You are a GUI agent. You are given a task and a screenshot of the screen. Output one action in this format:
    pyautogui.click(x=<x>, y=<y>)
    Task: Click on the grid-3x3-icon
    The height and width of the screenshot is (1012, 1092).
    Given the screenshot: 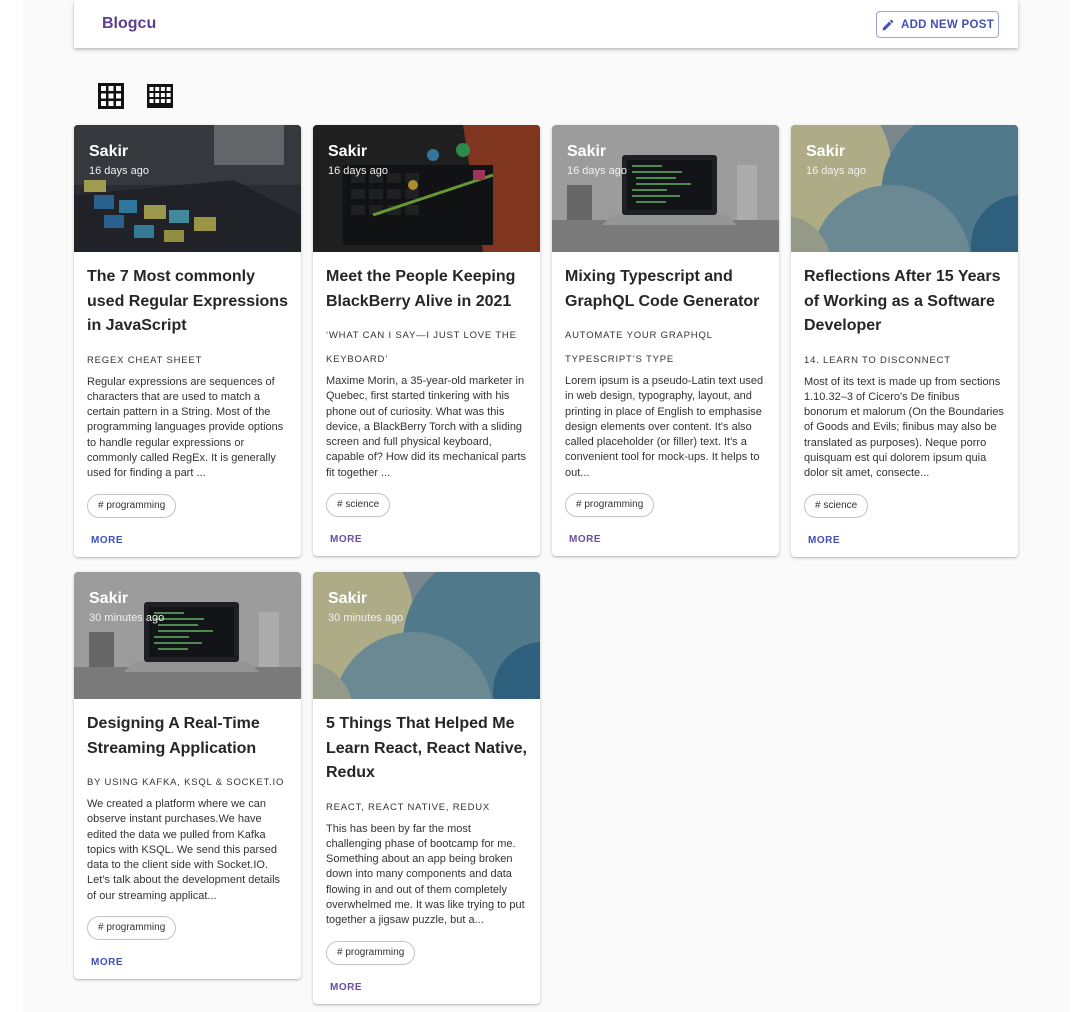 What is the action you would take?
    pyautogui.click(x=111, y=96)
    